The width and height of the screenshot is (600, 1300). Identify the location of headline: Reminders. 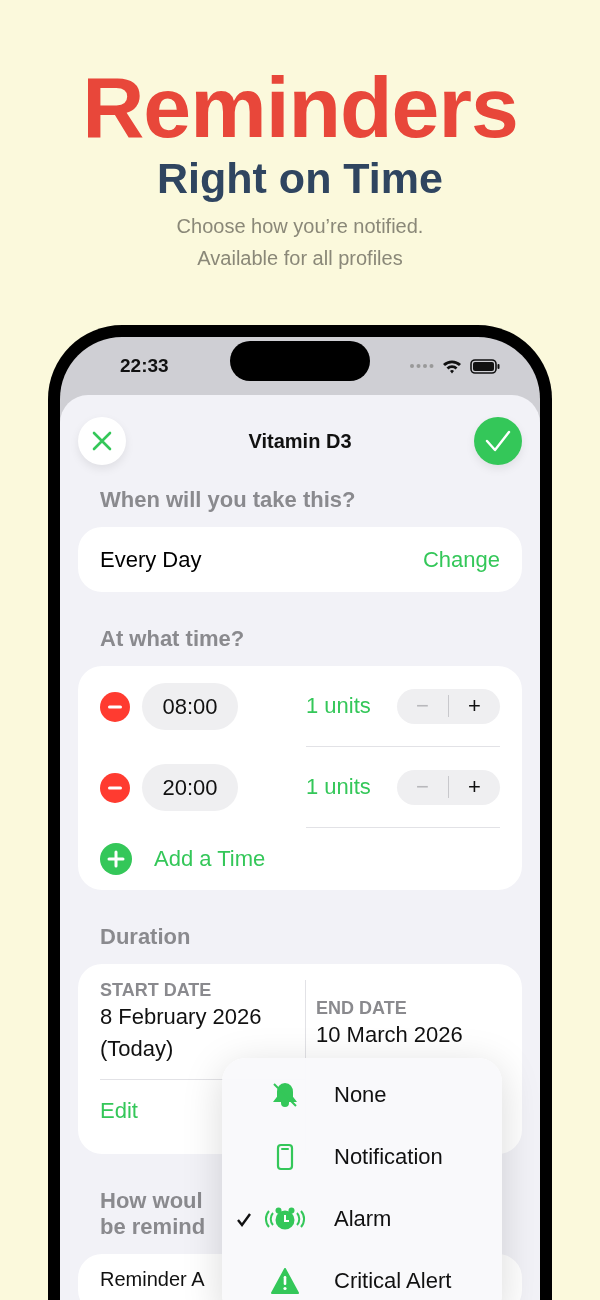
(300, 107).